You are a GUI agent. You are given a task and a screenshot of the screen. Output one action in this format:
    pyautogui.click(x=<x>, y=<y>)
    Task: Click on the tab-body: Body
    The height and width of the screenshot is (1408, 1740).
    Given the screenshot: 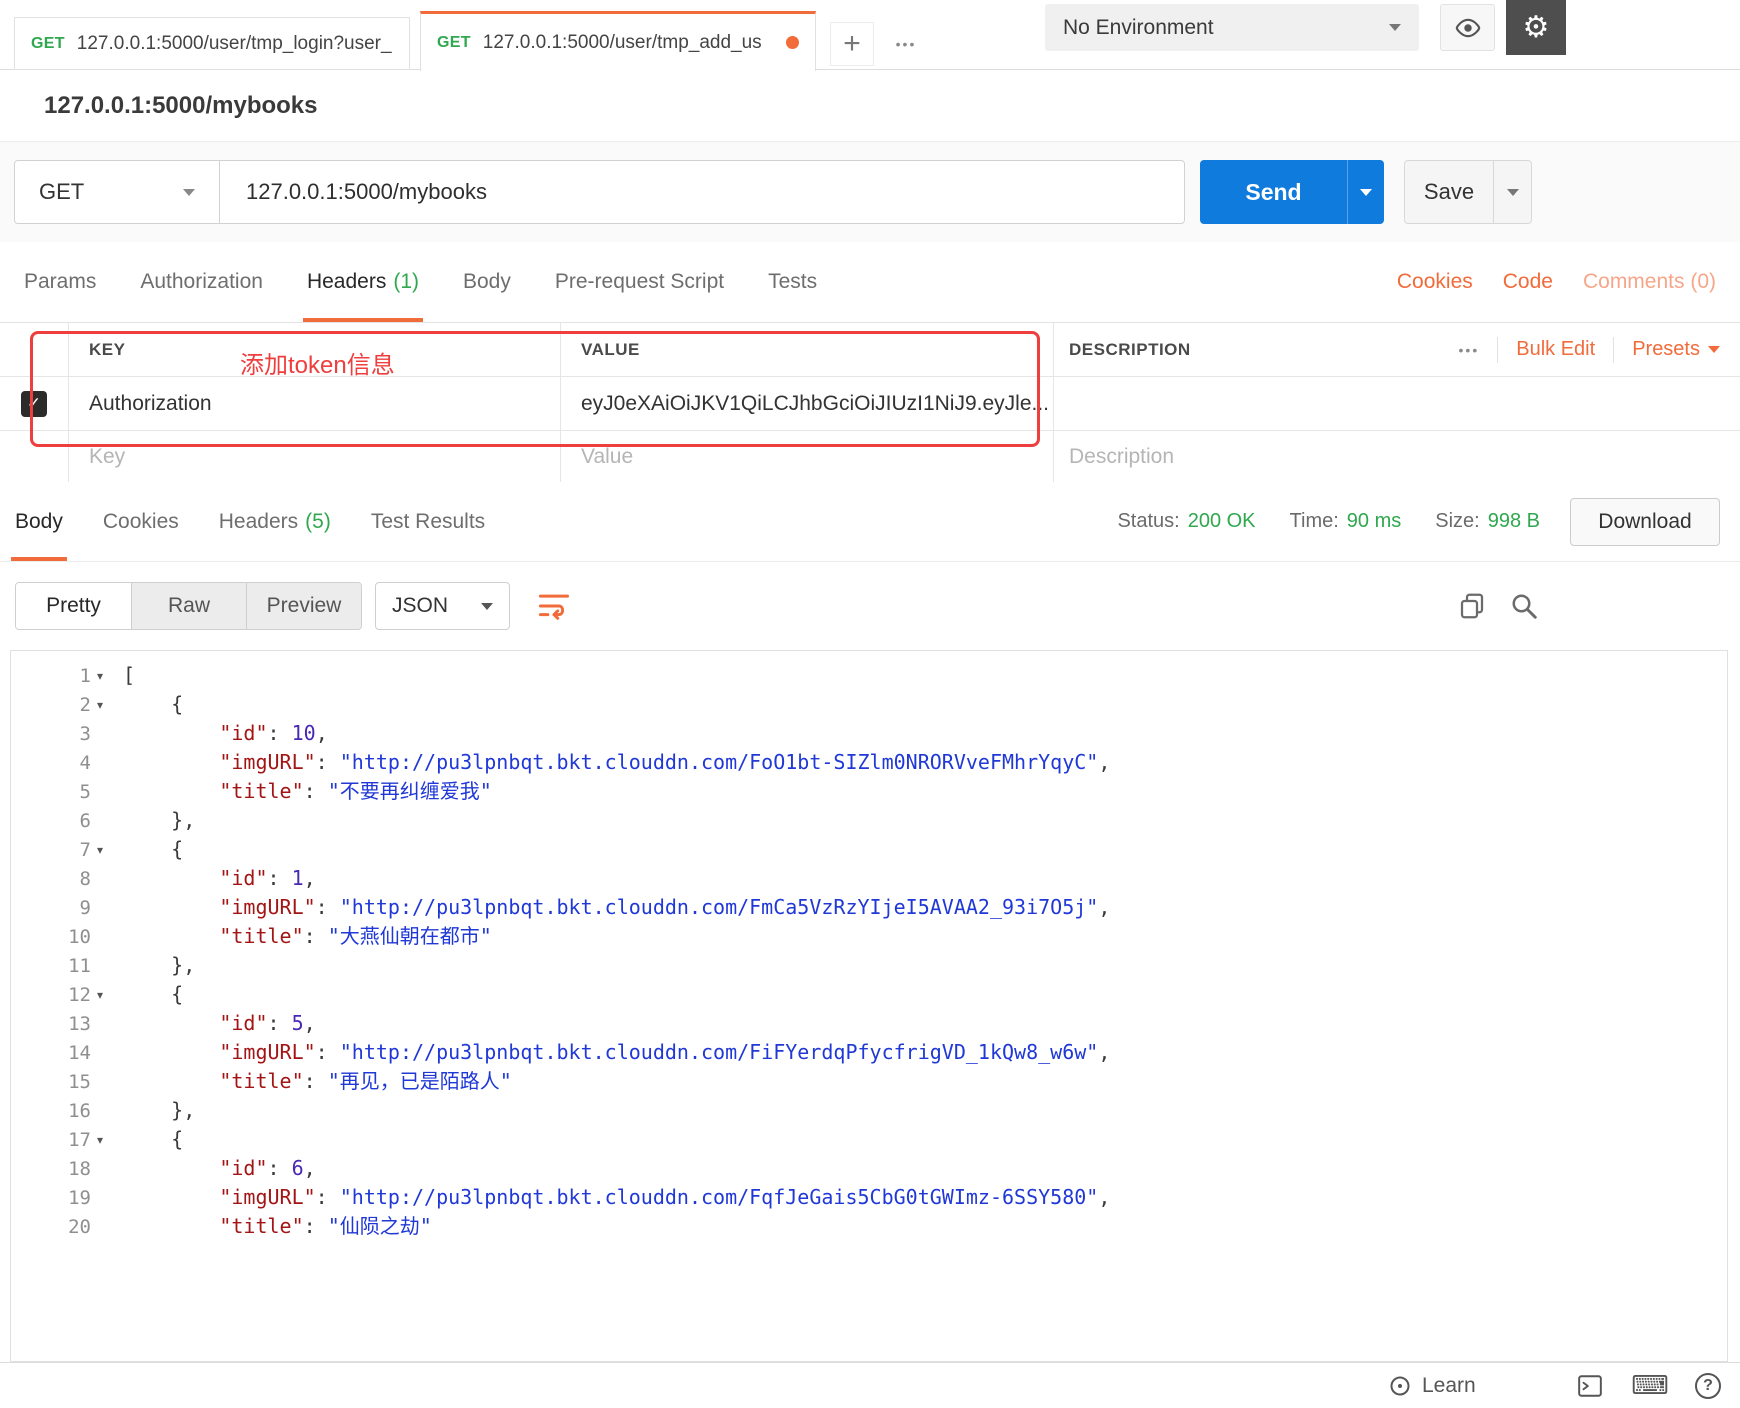 What is the action you would take?
    pyautogui.click(x=487, y=282)
    